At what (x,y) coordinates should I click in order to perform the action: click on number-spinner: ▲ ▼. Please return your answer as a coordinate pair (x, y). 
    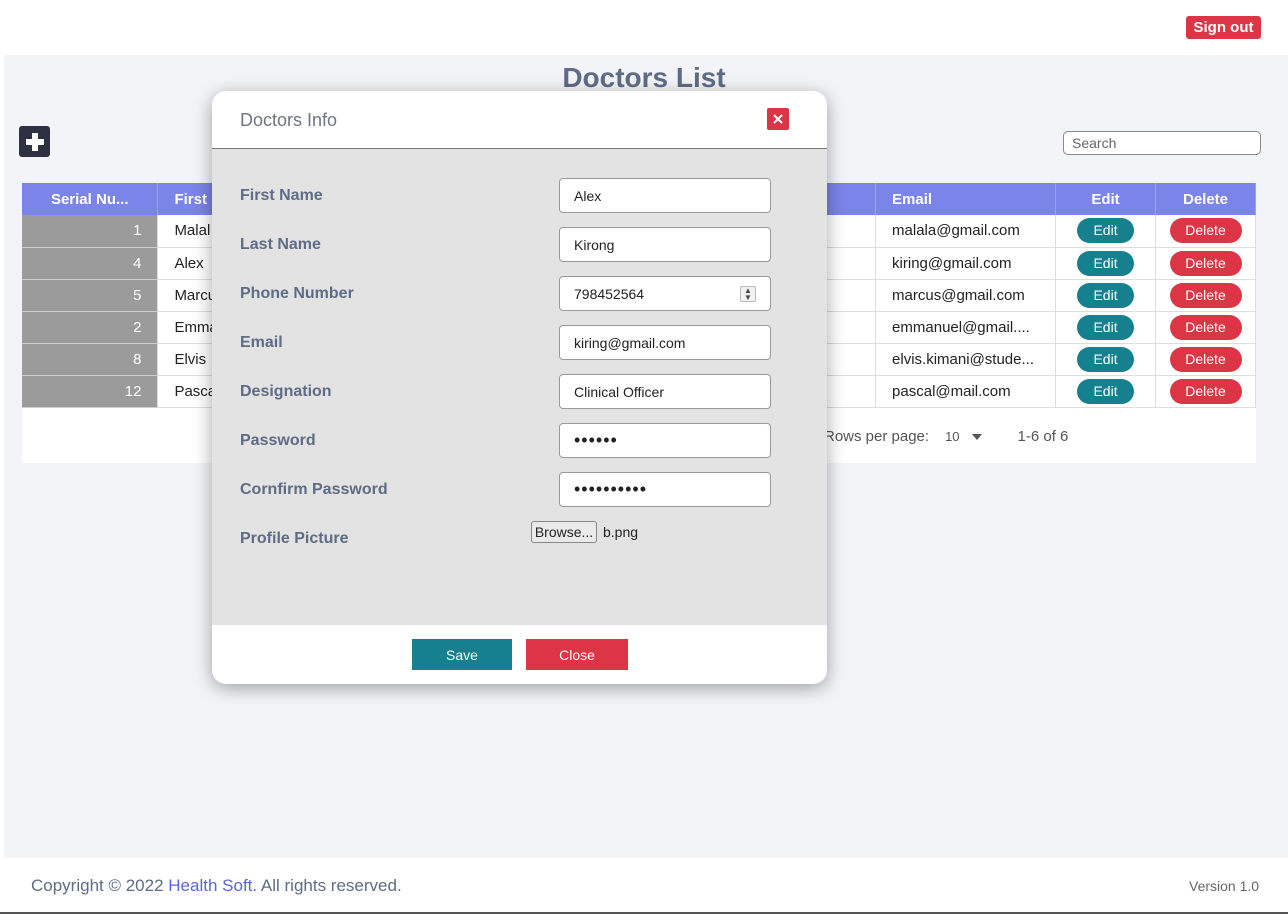
    Looking at the image, I should click on (748, 294).